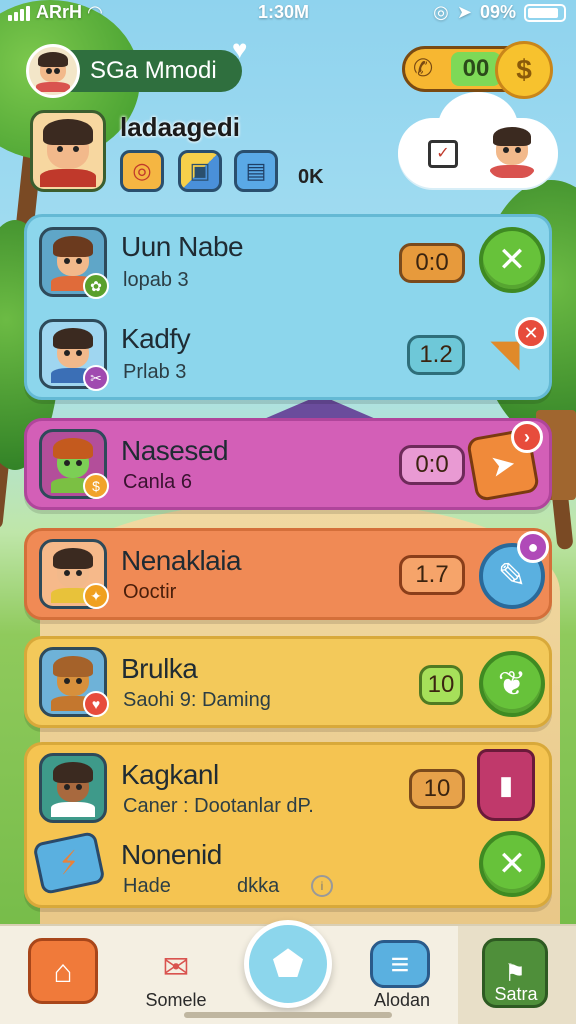 Image resolution: width=576 pixels, height=1024 pixels. I want to click on friend-avatar, so click(512, 151).